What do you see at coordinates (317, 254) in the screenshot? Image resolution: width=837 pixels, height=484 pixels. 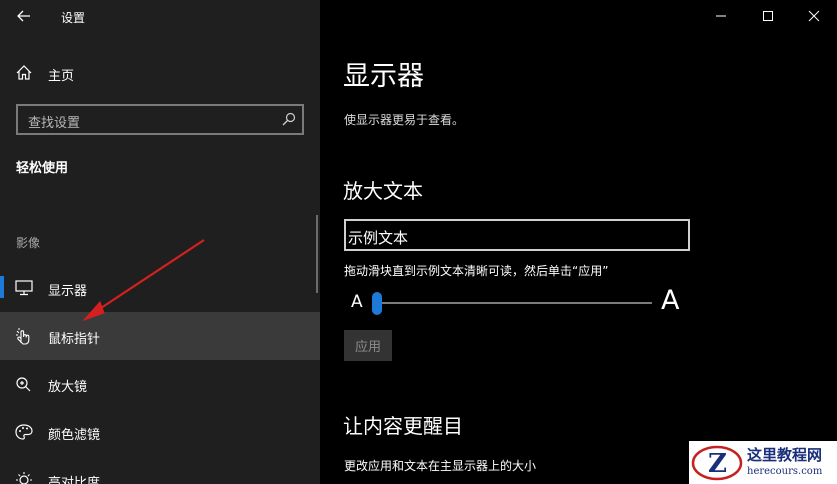 I see `sidebar-scrollbar` at bounding box center [317, 254].